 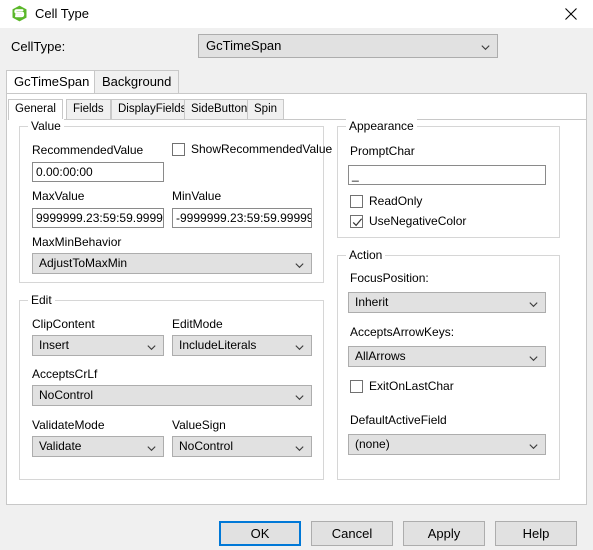 I want to click on maxvalue-value: 9999999.23:59:59.999999, so click(x=100, y=218).